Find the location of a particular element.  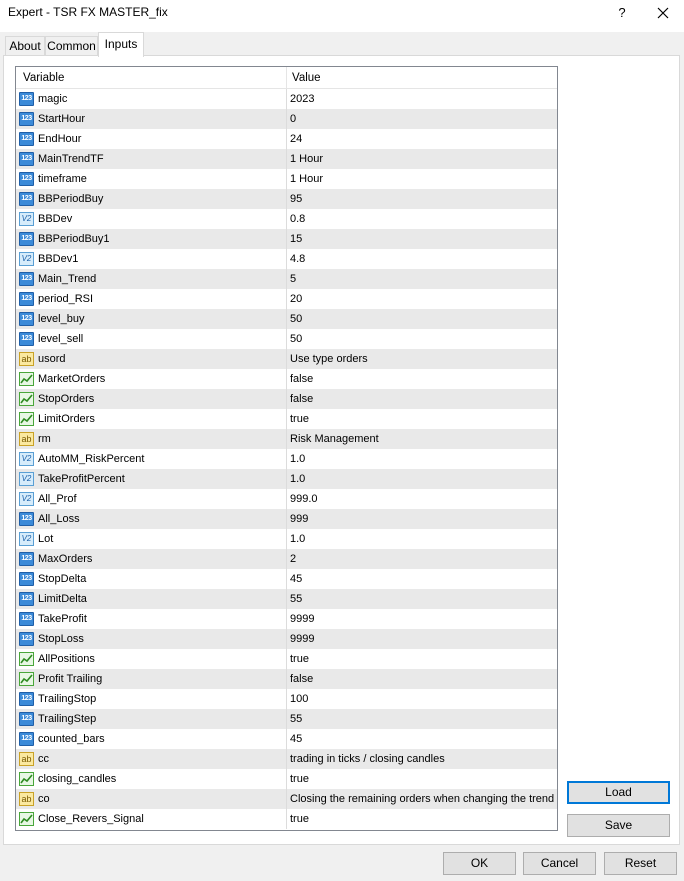

table-row: 123 MainTrendTF 1 Hour is located at coordinates (286, 159).